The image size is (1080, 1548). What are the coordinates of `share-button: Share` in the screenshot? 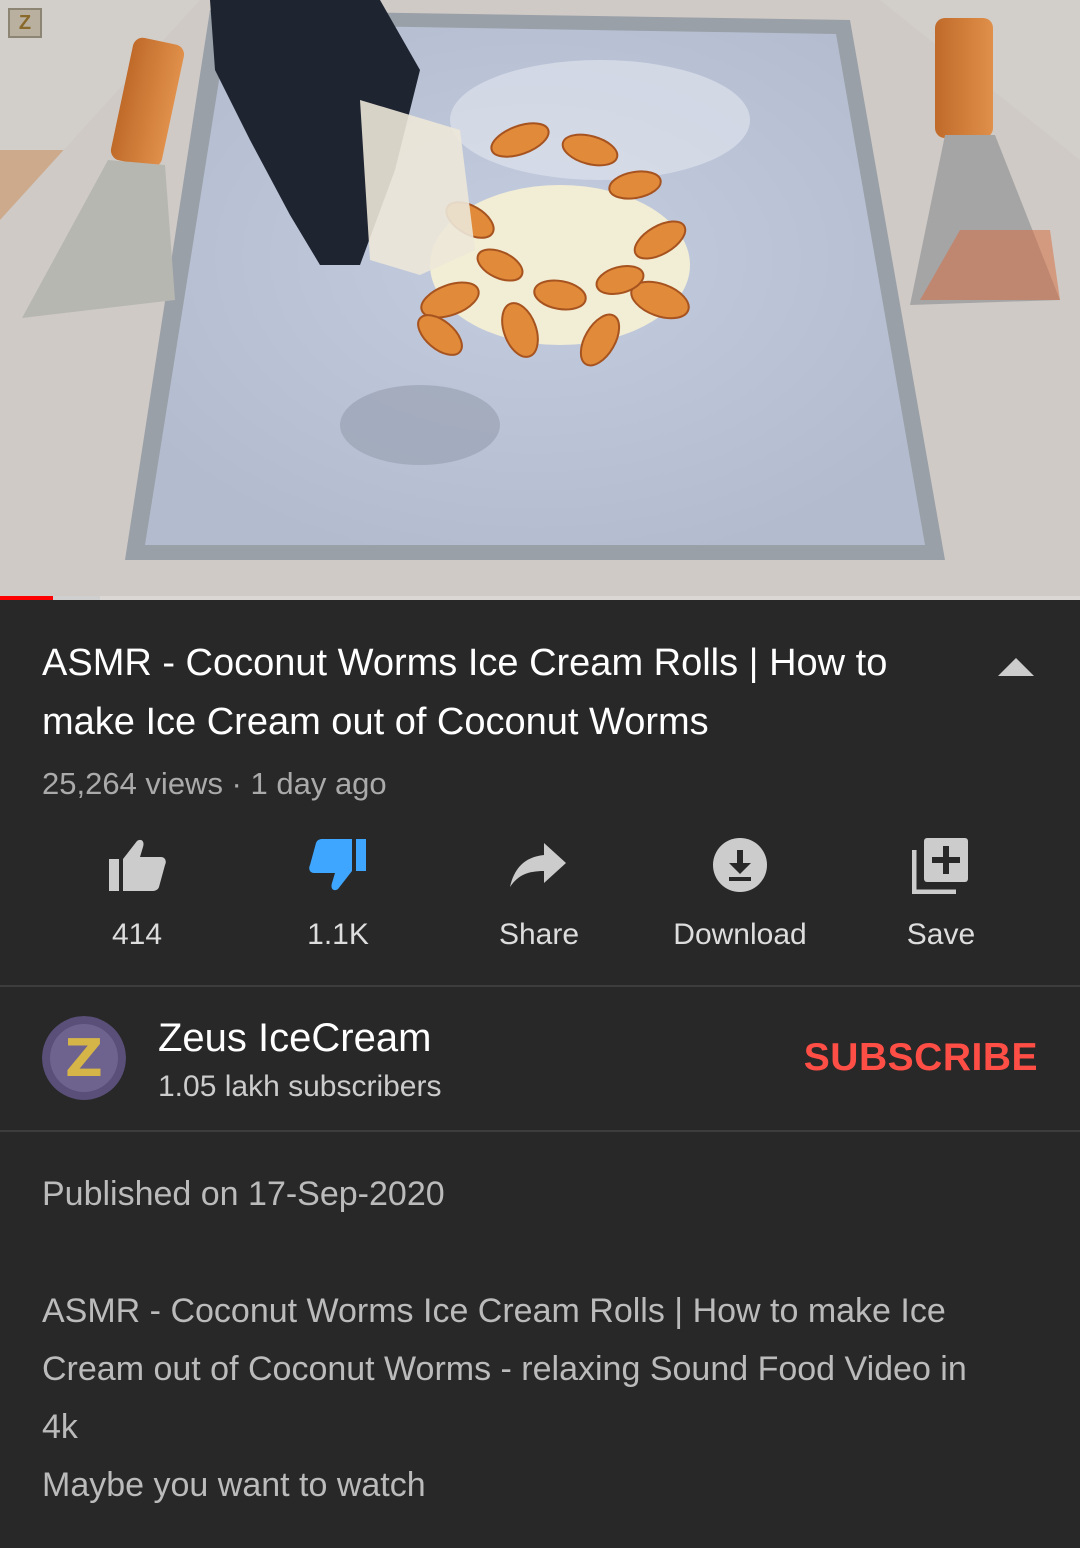 It's located at (539, 895).